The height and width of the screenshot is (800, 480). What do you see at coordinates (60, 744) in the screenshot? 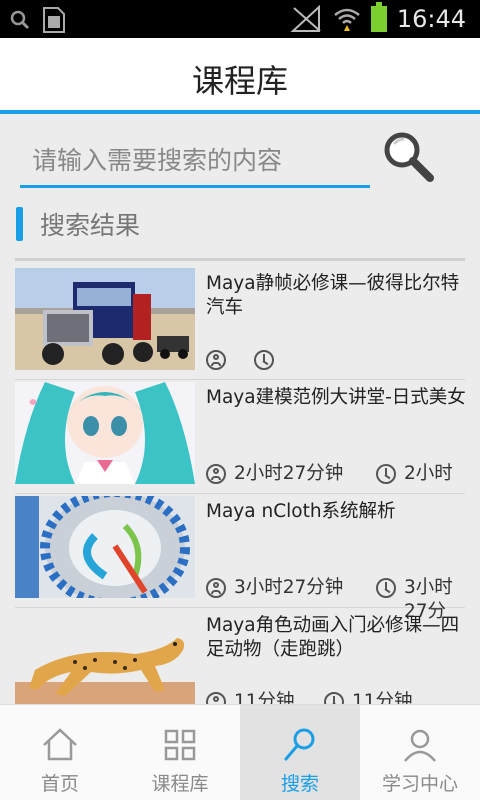
I see `home-icon` at bounding box center [60, 744].